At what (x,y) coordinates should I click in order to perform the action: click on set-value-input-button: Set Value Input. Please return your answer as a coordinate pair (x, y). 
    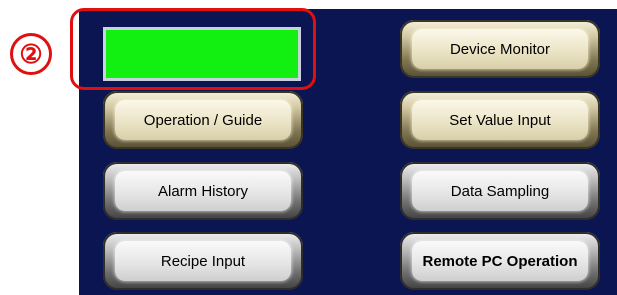
    Looking at the image, I should click on (500, 120).